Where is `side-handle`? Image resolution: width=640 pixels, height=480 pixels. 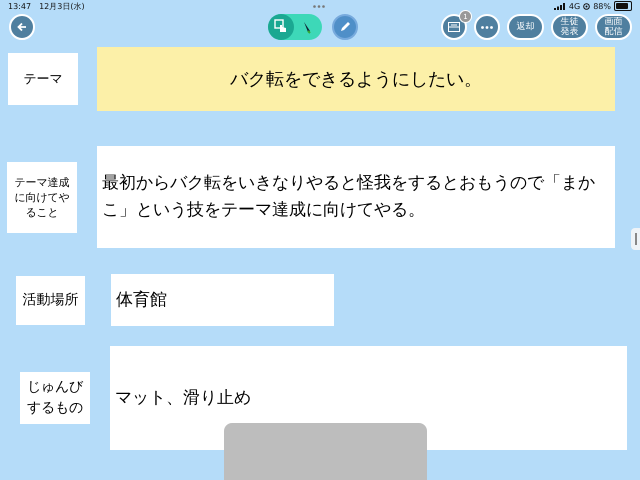 side-handle is located at coordinates (635, 239).